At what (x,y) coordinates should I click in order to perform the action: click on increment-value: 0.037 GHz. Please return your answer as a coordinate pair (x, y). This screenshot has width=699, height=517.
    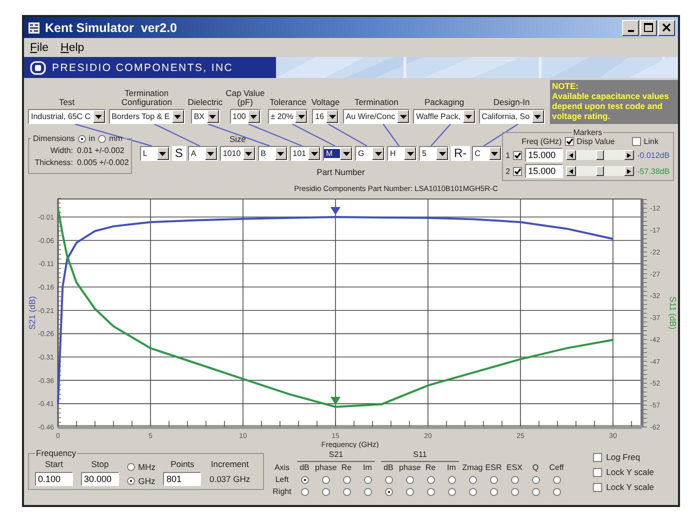
    Looking at the image, I should click on (229, 479).